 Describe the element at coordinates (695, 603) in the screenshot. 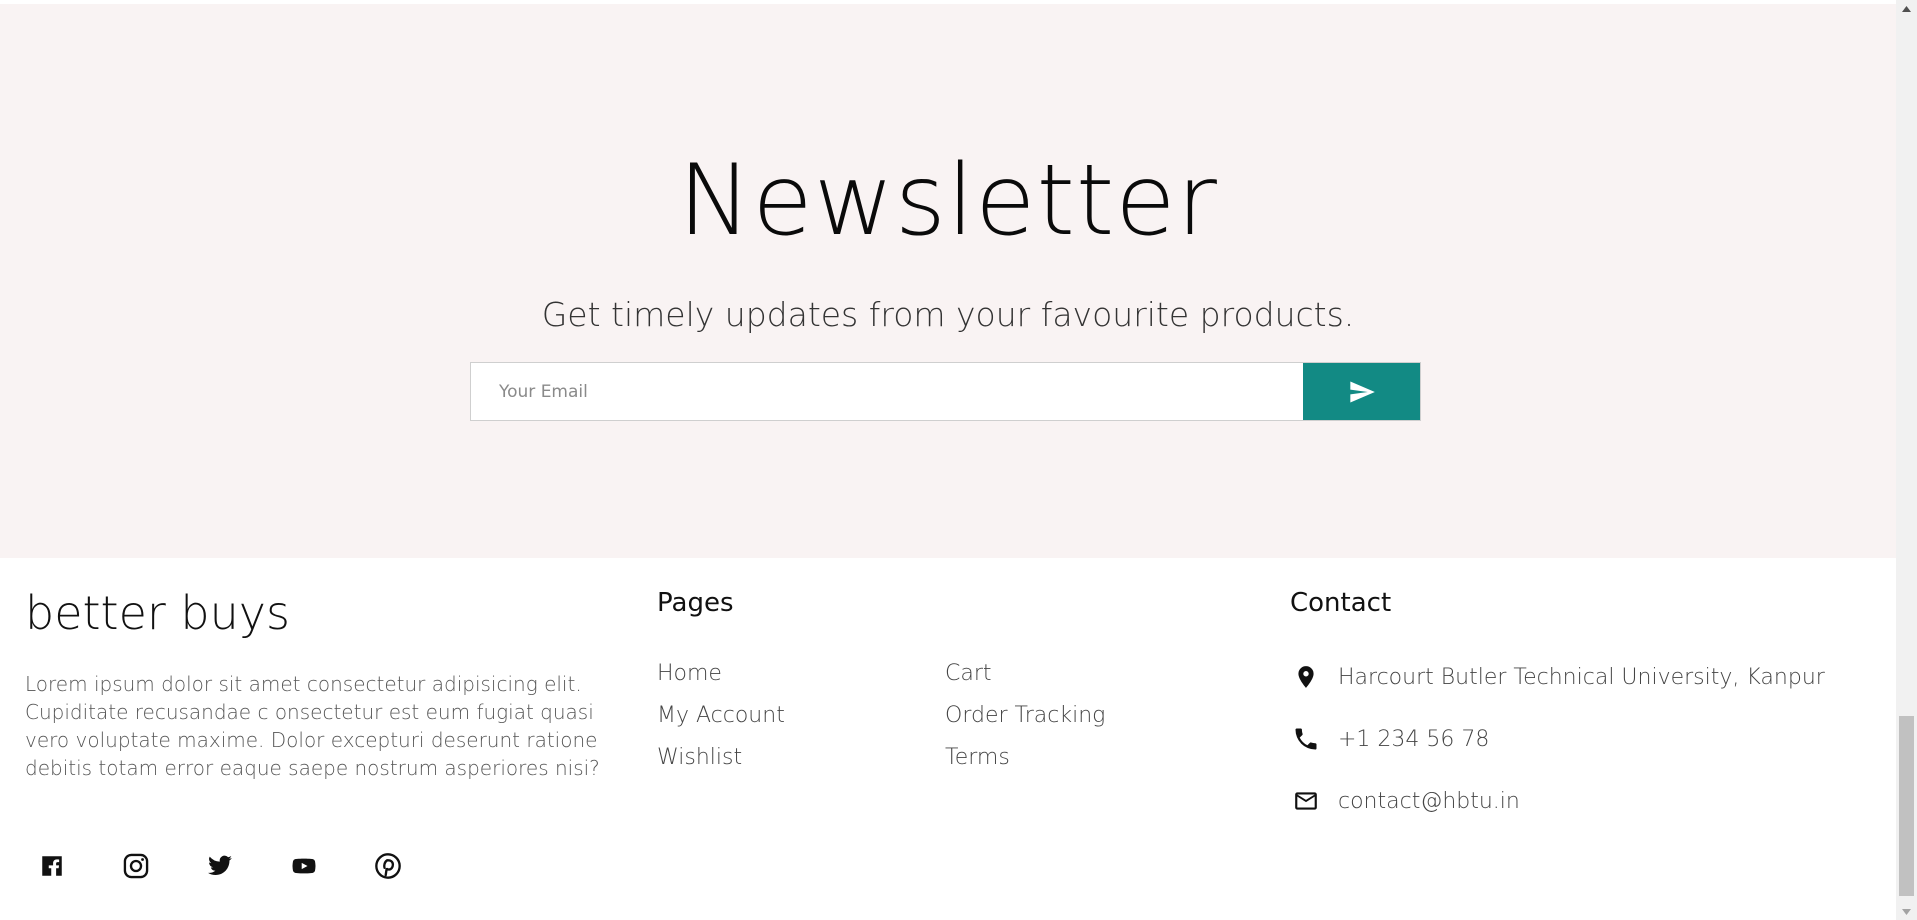

I see `pages-heading: Pages` at that location.